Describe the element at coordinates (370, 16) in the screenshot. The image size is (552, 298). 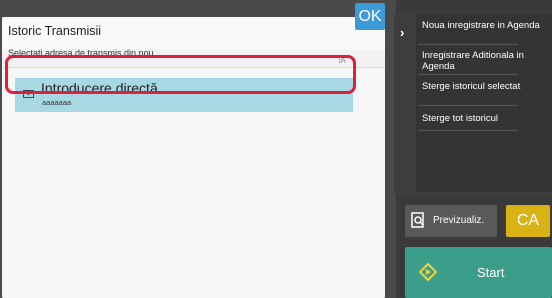
I see `ok-button: OK` at that location.